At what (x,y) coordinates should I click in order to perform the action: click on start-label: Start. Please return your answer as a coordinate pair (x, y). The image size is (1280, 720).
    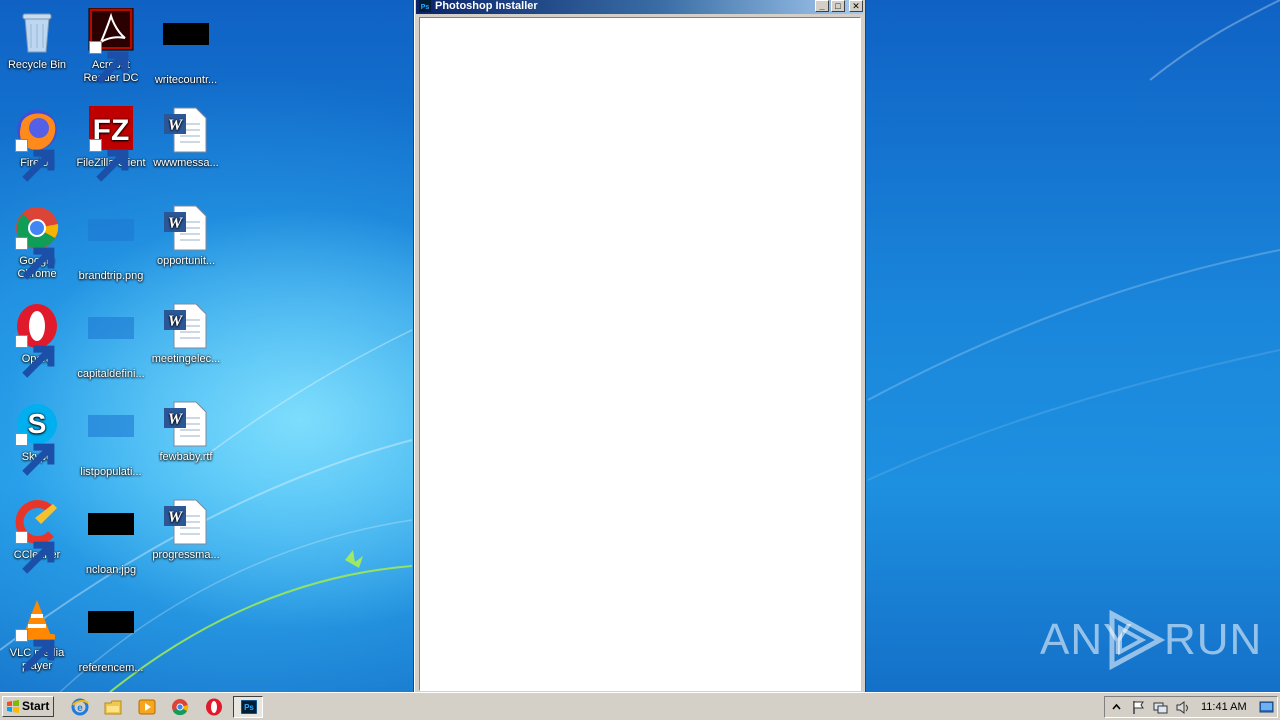
    Looking at the image, I should click on (36, 706).